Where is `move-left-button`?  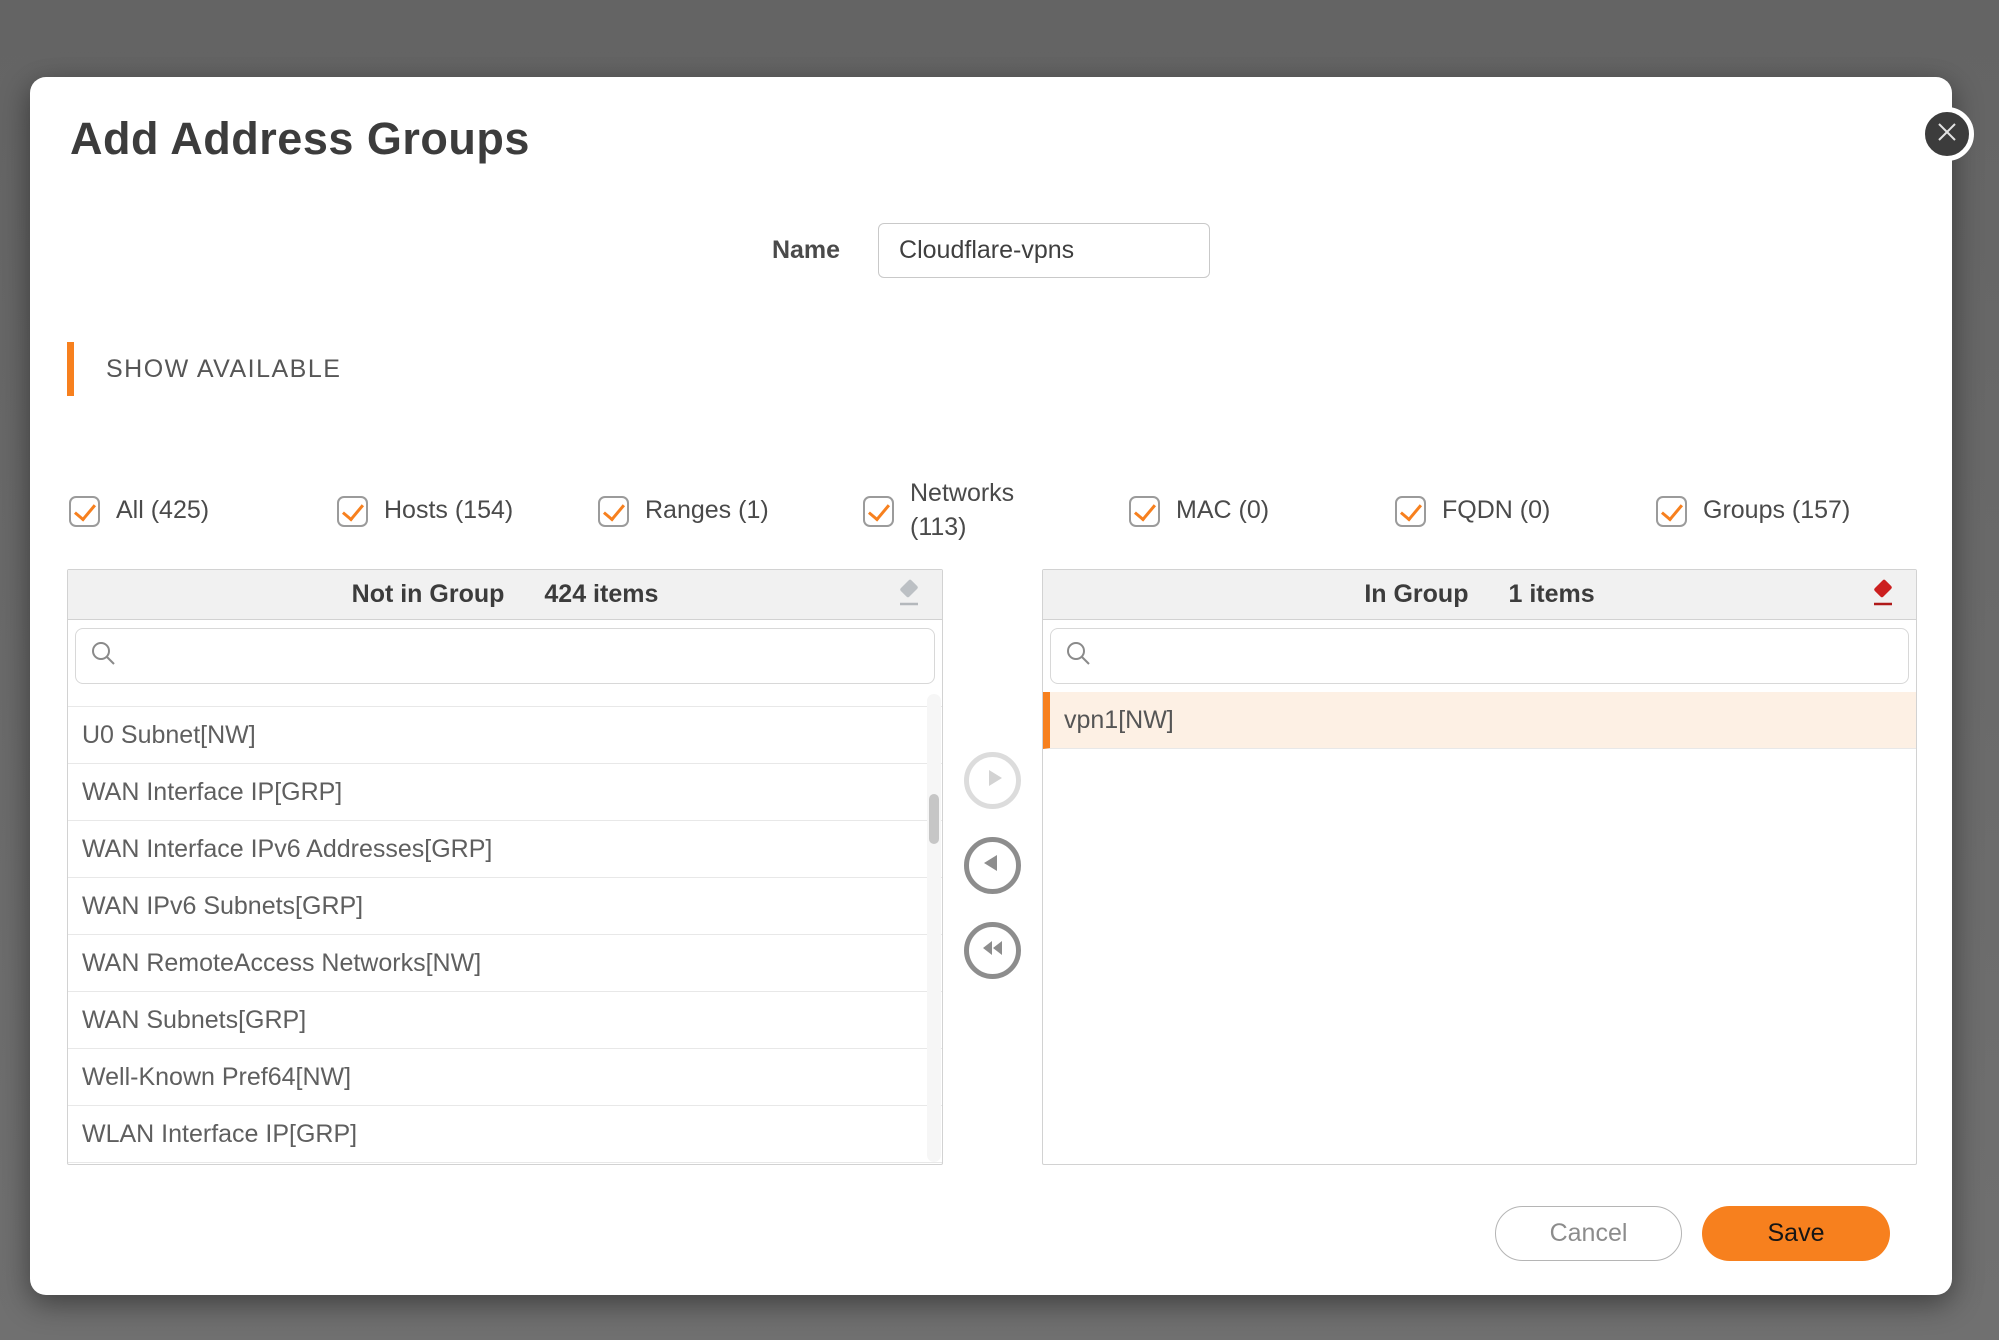
move-left-button is located at coordinates (992, 865).